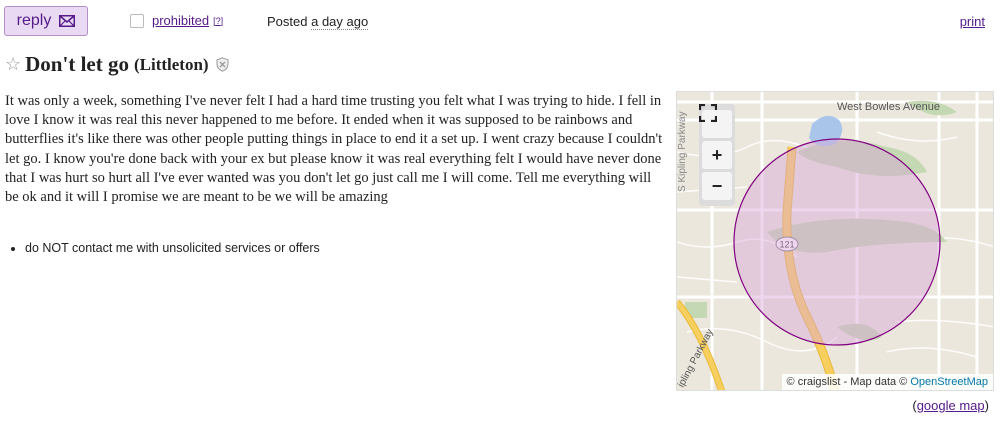 The image size is (1003, 423). What do you see at coordinates (949, 382) in the screenshot?
I see `openstreetmap-link: OpenStreetMap` at bounding box center [949, 382].